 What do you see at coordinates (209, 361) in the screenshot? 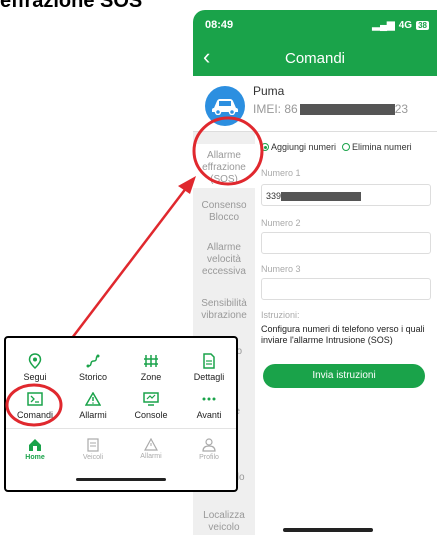
I see `document-icon` at bounding box center [209, 361].